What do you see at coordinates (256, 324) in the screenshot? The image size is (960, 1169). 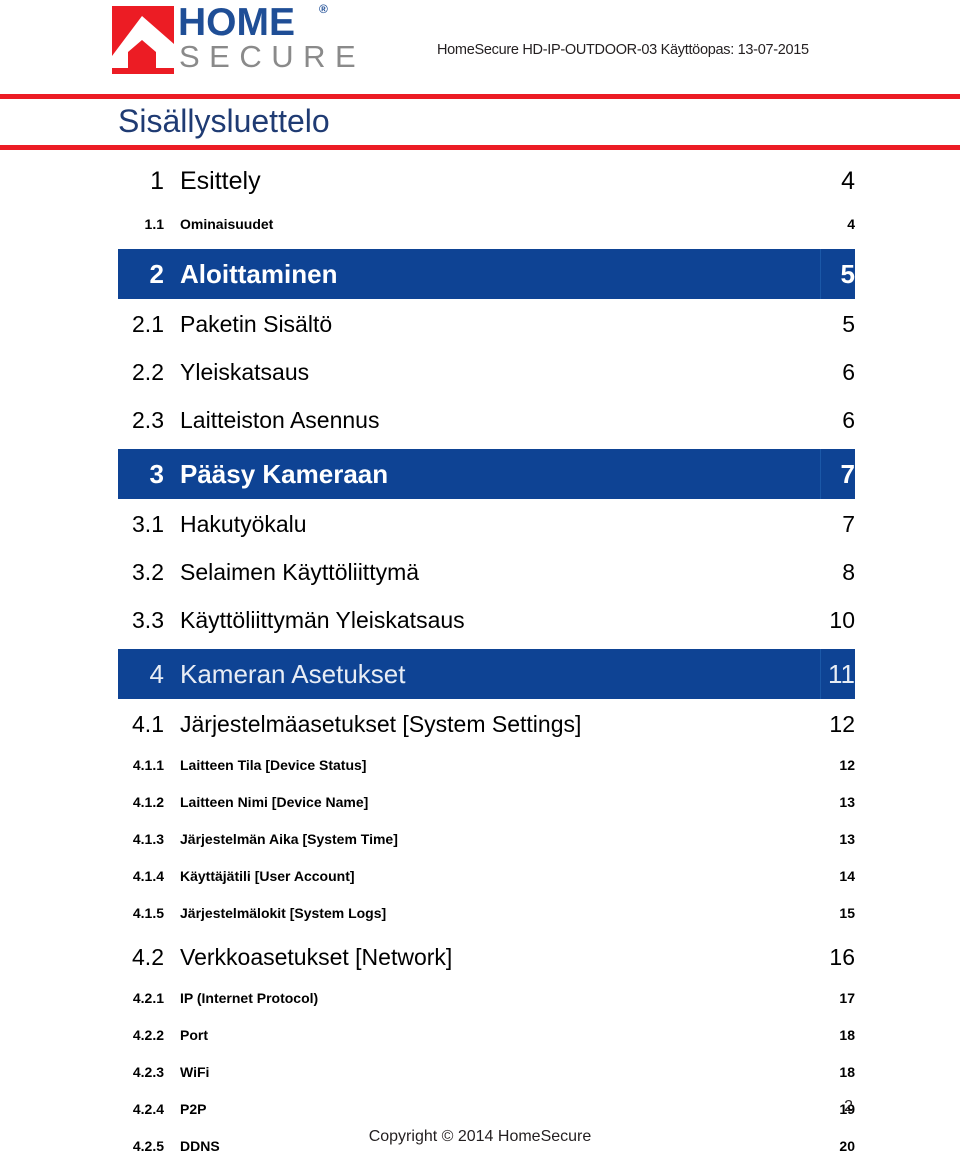 I see `toc-entry-label: Paketin Sisältö` at bounding box center [256, 324].